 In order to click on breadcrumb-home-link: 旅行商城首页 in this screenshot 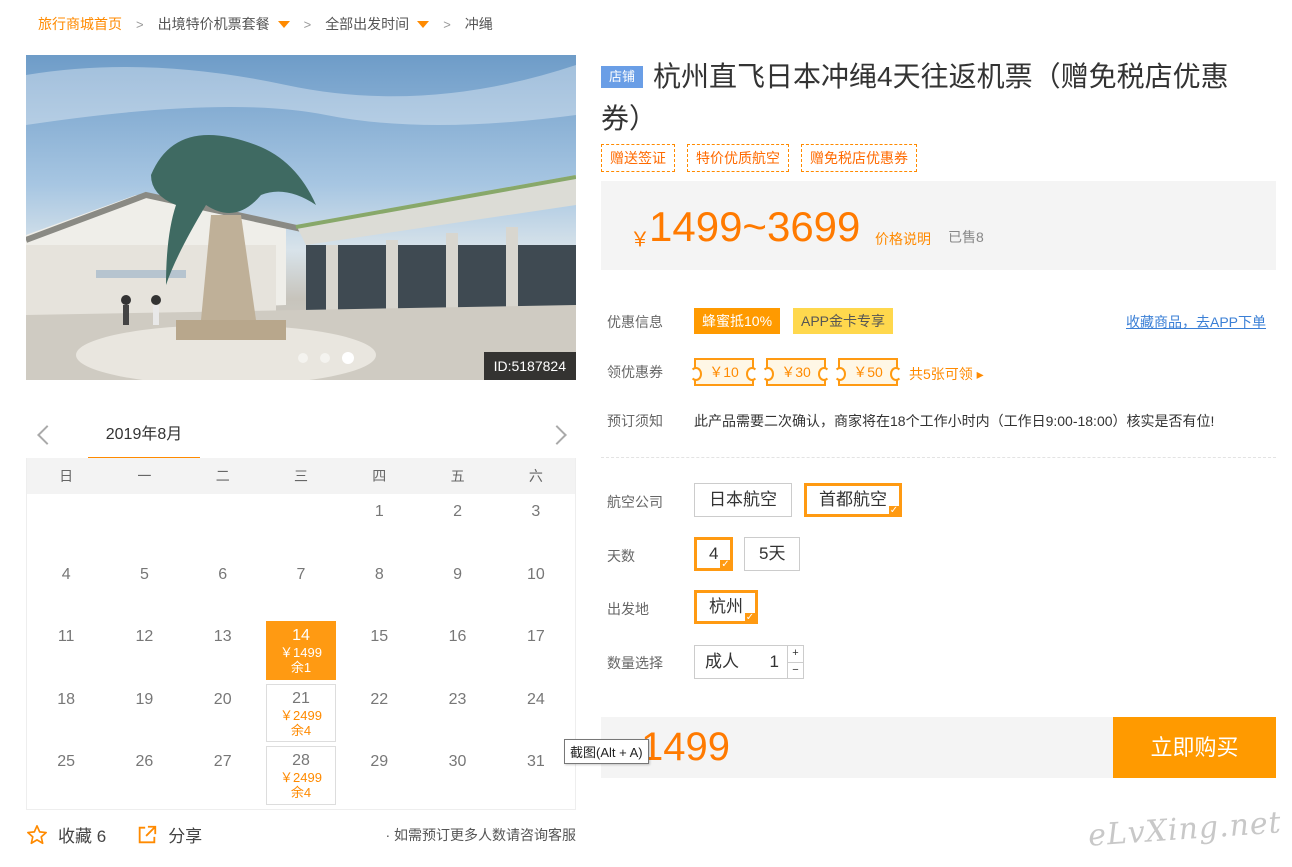, I will do `click(80, 24)`.